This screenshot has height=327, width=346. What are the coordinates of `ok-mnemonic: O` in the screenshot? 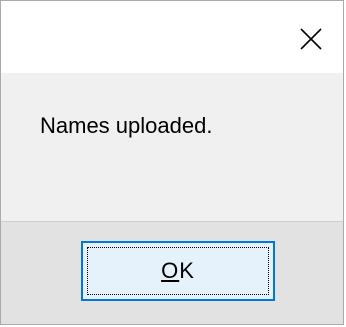 It's located at (170, 270).